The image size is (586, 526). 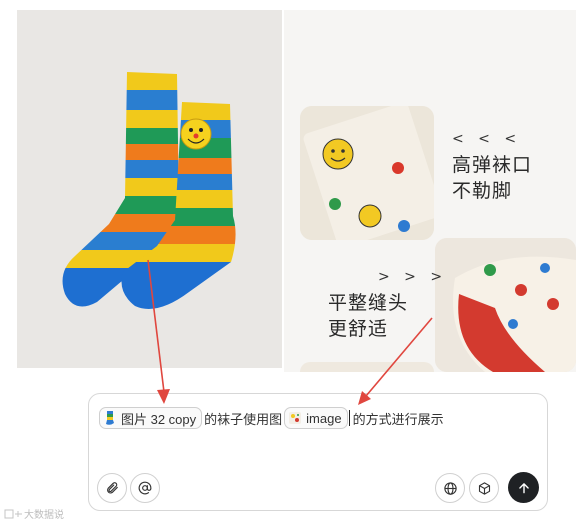 I want to click on feature-1-line-1: 高弹袜口, so click(x=492, y=165).